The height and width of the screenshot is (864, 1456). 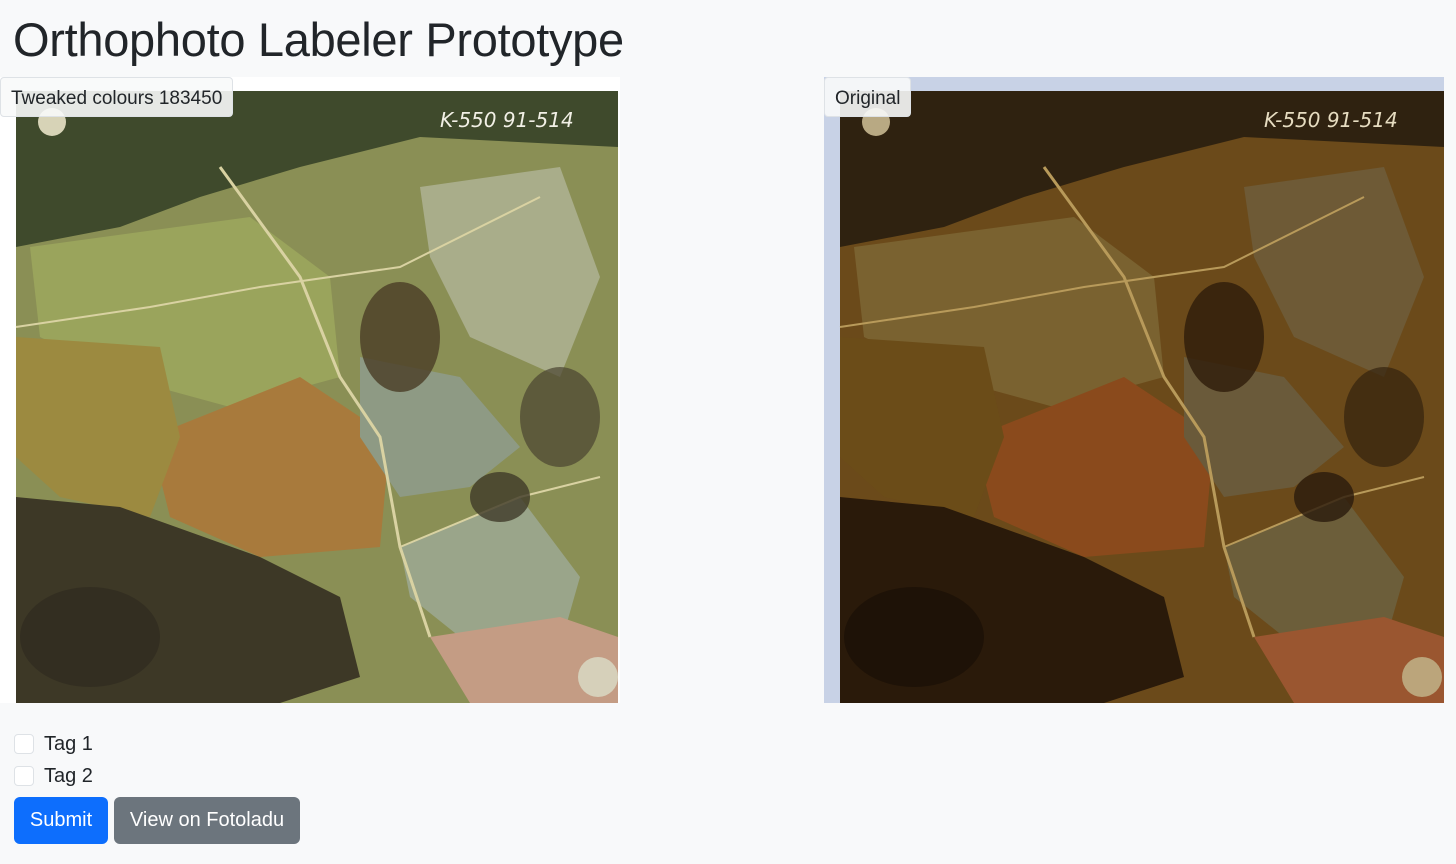 I want to click on tag-2-checkbox, so click(x=24, y=776).